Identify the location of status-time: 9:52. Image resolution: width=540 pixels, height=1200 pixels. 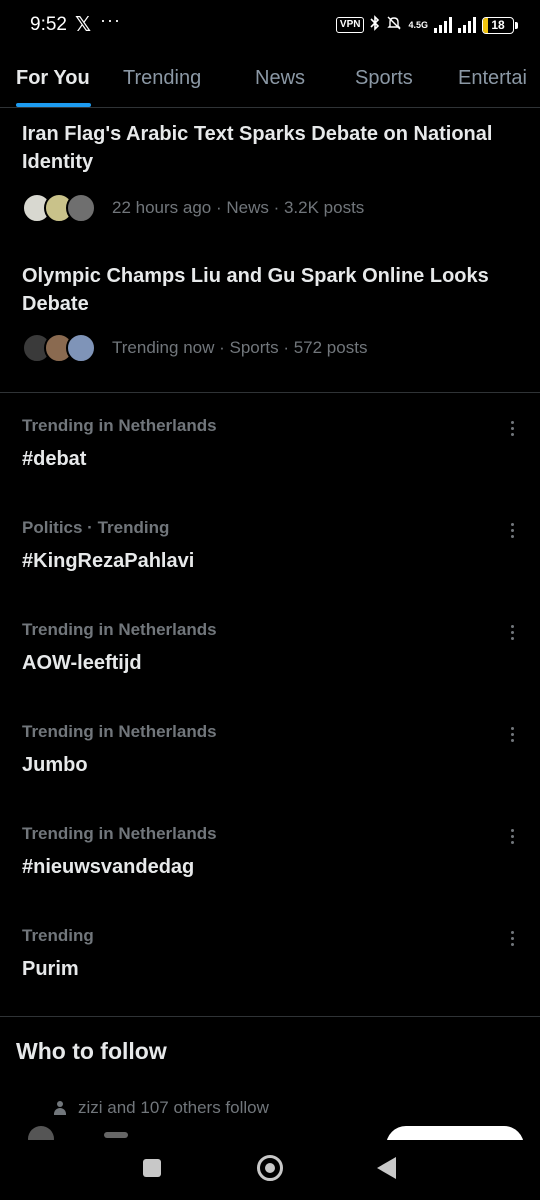
(48, 24).